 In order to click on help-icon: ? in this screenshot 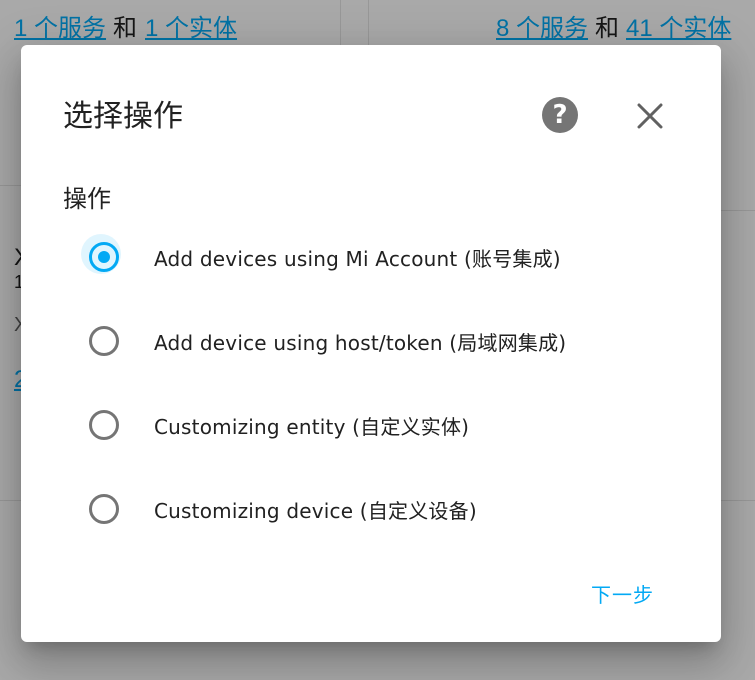, I will do `click(560, 115)`.